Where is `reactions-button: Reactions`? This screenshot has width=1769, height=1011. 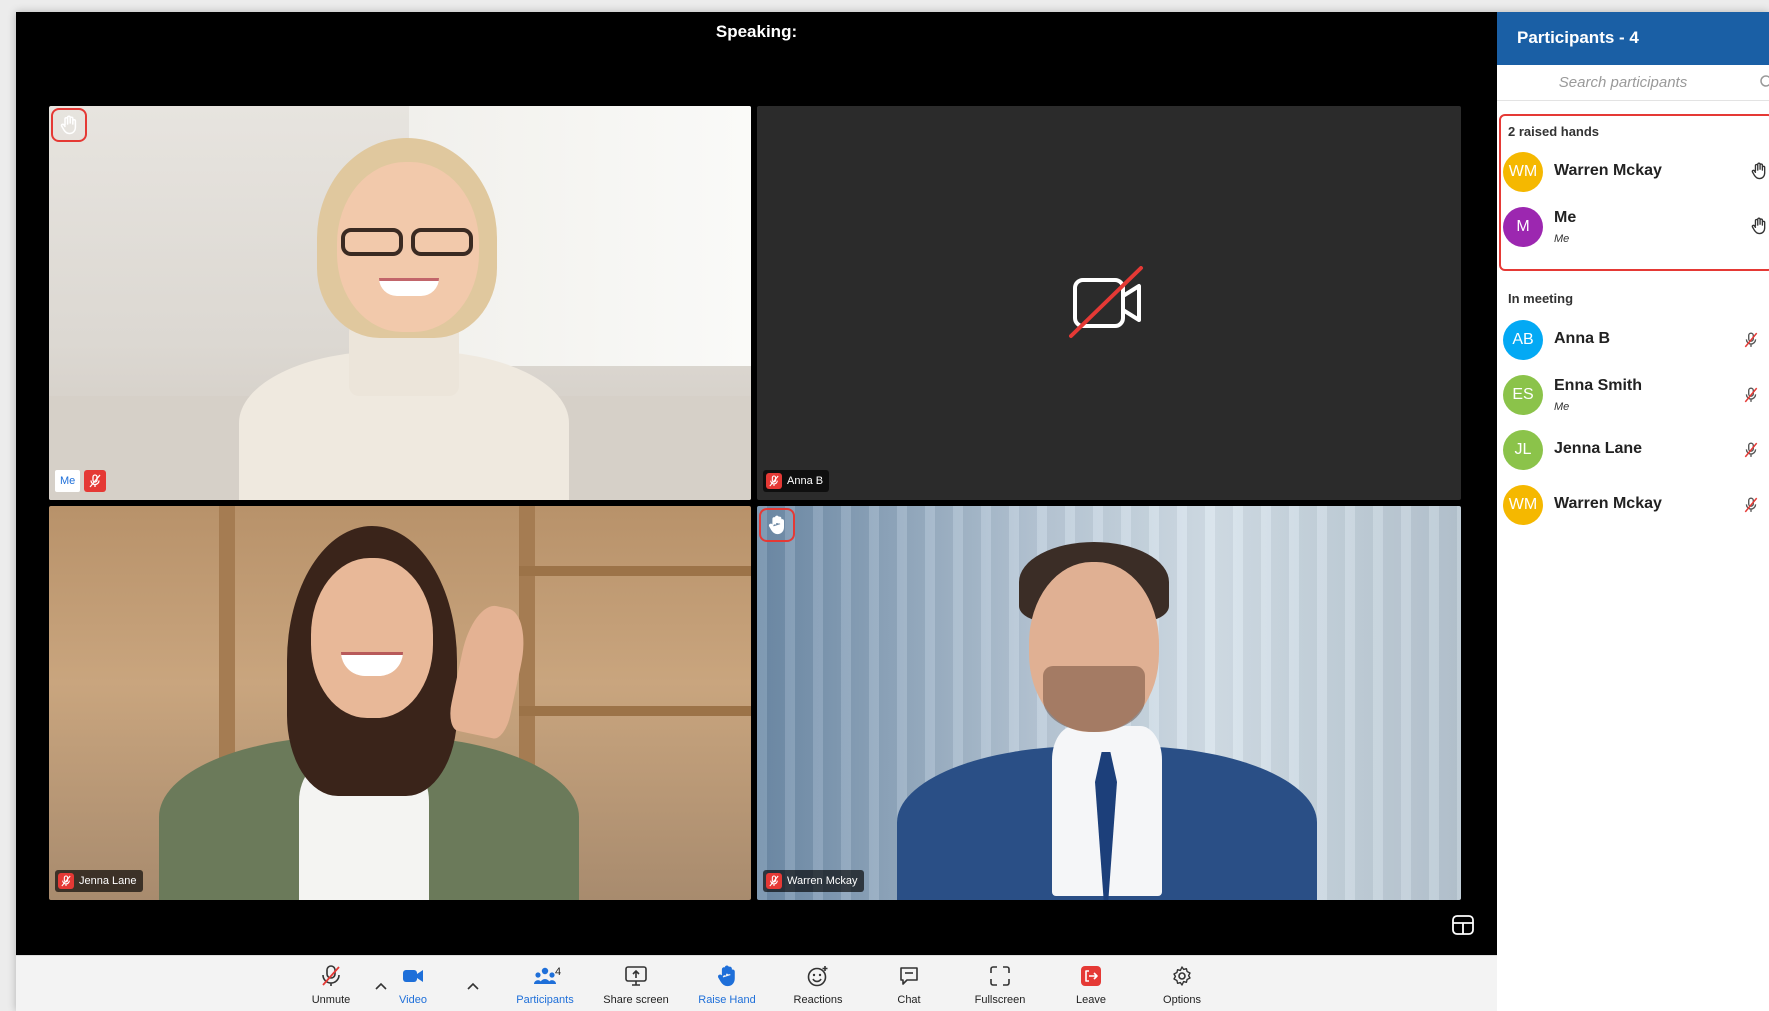
reactions-button: Reactions is located at coordinates (818, 985).